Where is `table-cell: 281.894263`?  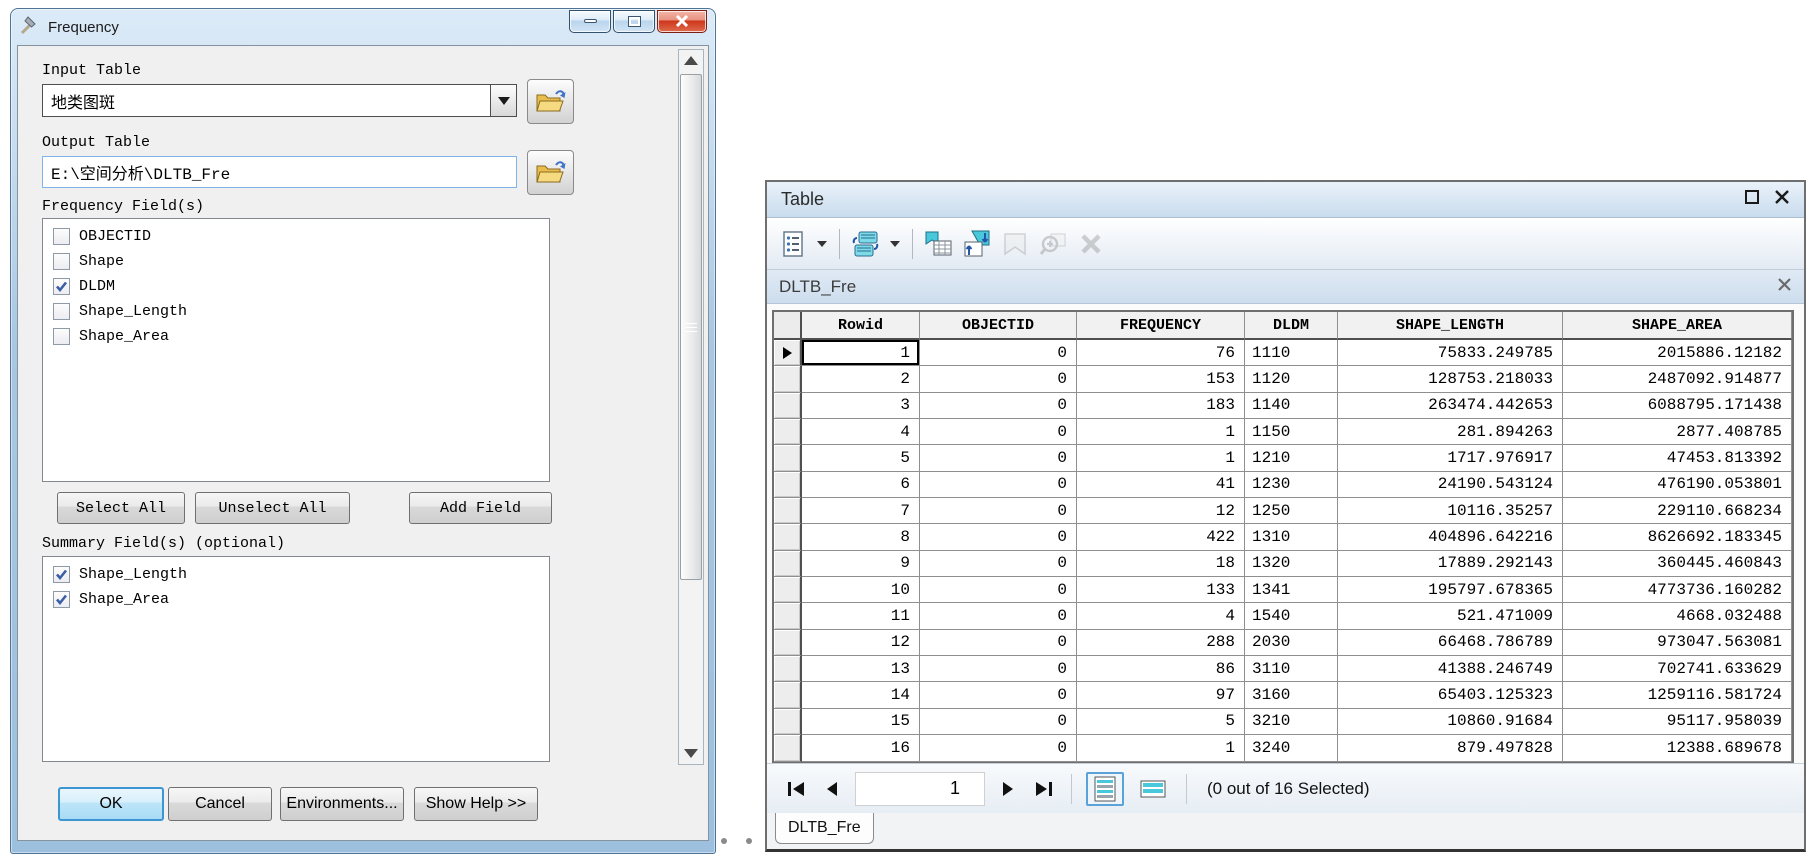 table-cell: 281.894263 is located at coordinates (1450, 432).